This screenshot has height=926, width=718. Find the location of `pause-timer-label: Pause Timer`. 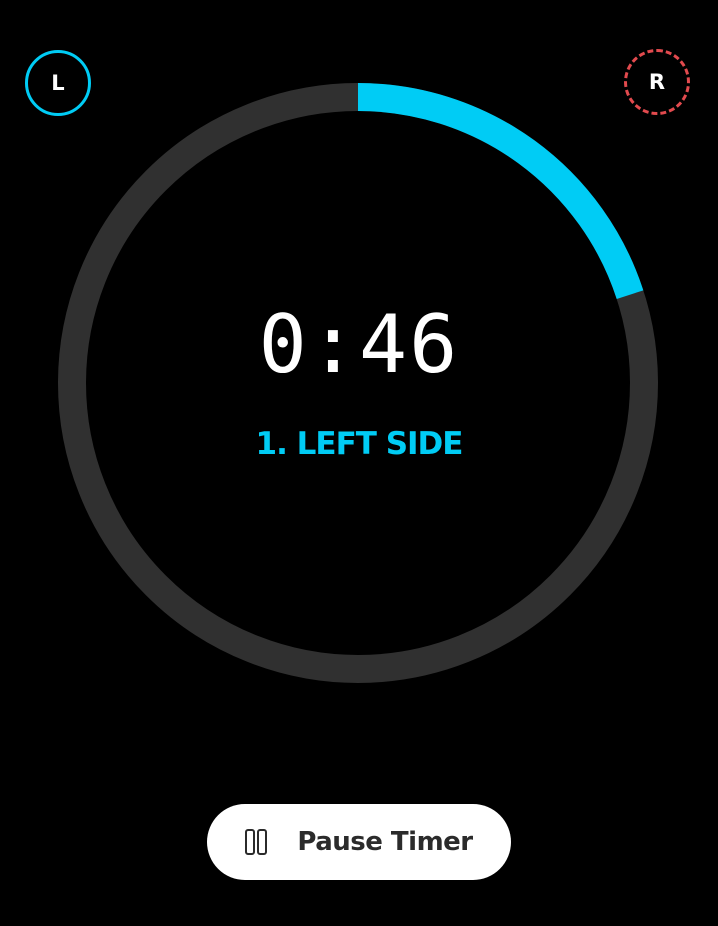

pause-timer-label: Pause Timer is located at coordinates (385, 842).